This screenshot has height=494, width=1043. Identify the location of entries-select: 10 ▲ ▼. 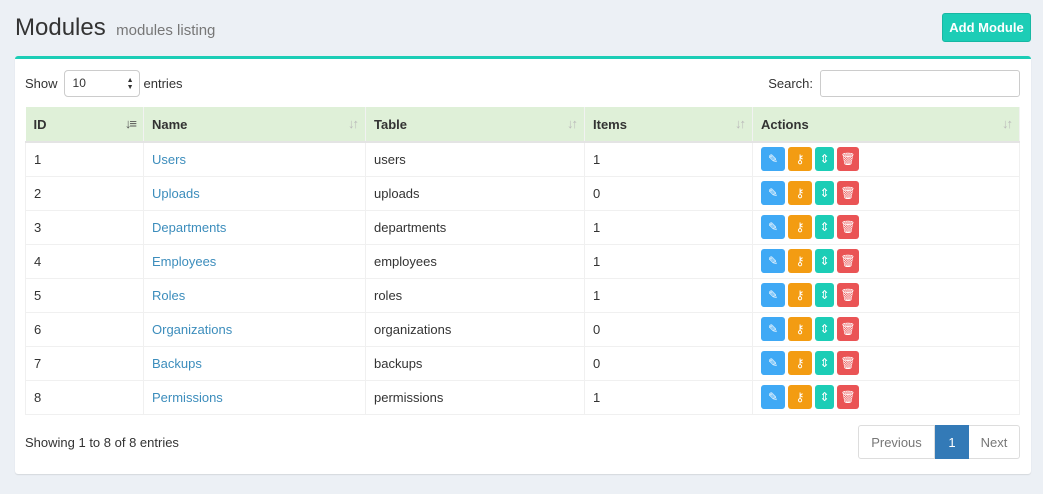
(101, 83).